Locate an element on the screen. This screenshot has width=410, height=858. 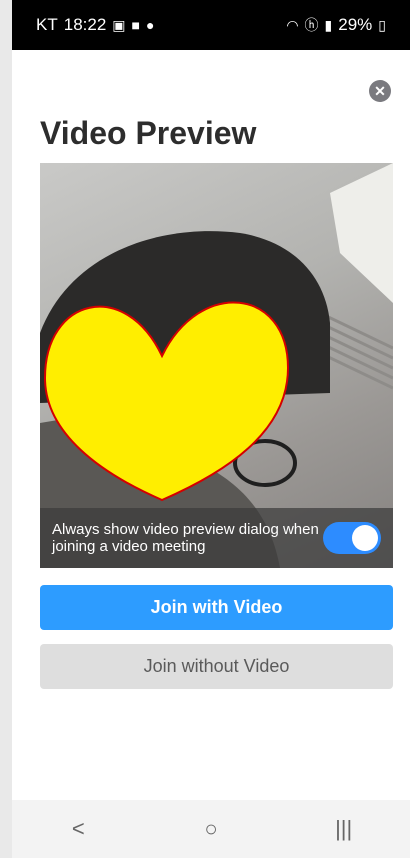
carrier-label: KT is located at coordinates (47, 24).